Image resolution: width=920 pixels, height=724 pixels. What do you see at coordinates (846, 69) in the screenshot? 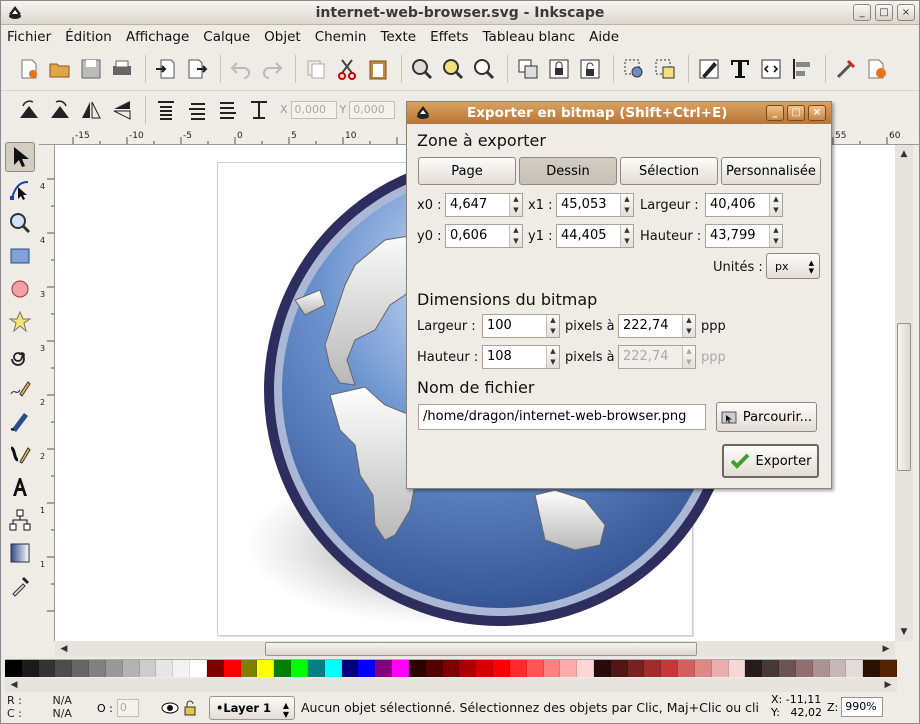
I see `preferences-icon` at bounding box center [846, 69].